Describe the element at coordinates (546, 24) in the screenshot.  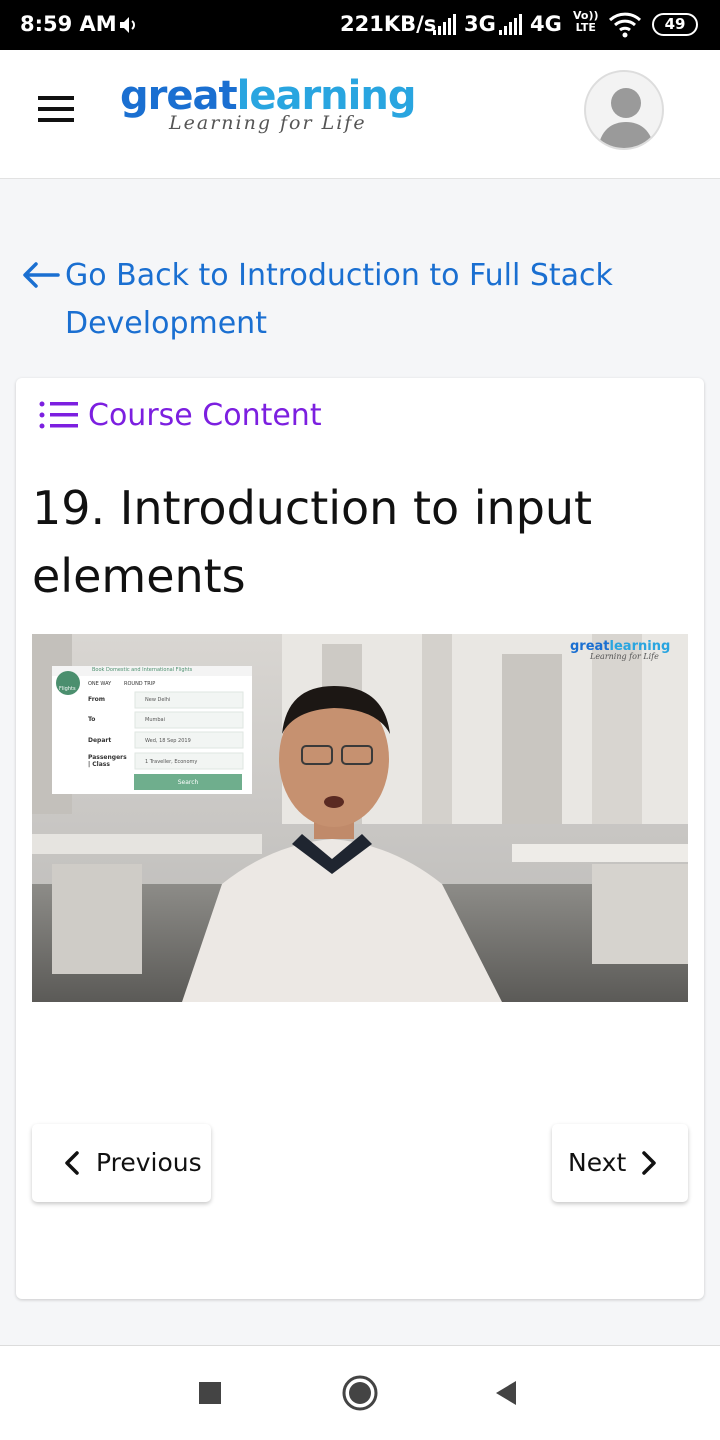
I see `network-4g: 4G` at that location.